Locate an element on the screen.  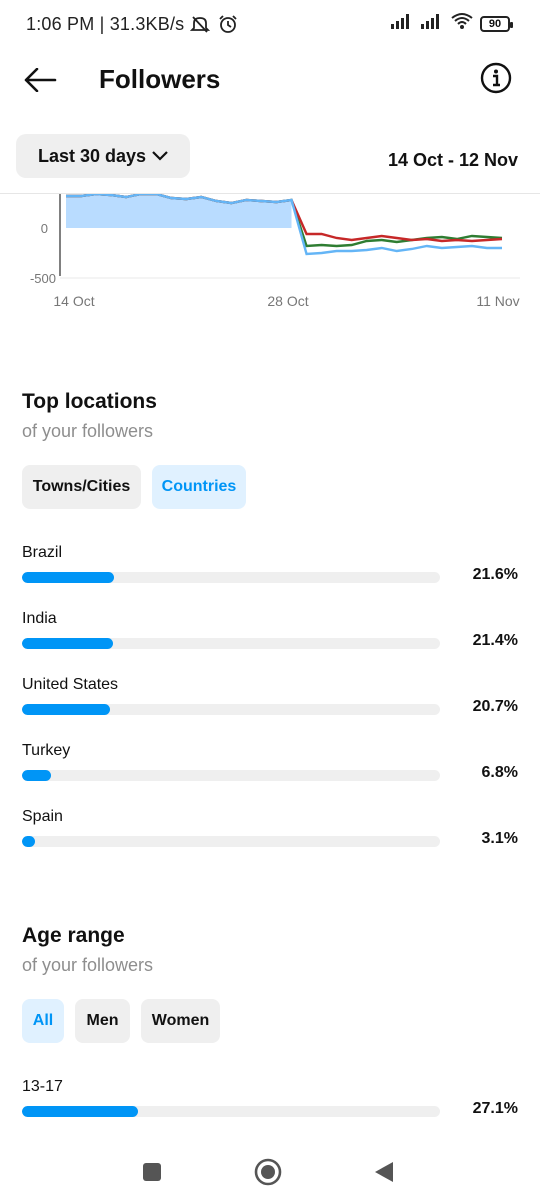
info-icon is located at coordinates (496, 78).